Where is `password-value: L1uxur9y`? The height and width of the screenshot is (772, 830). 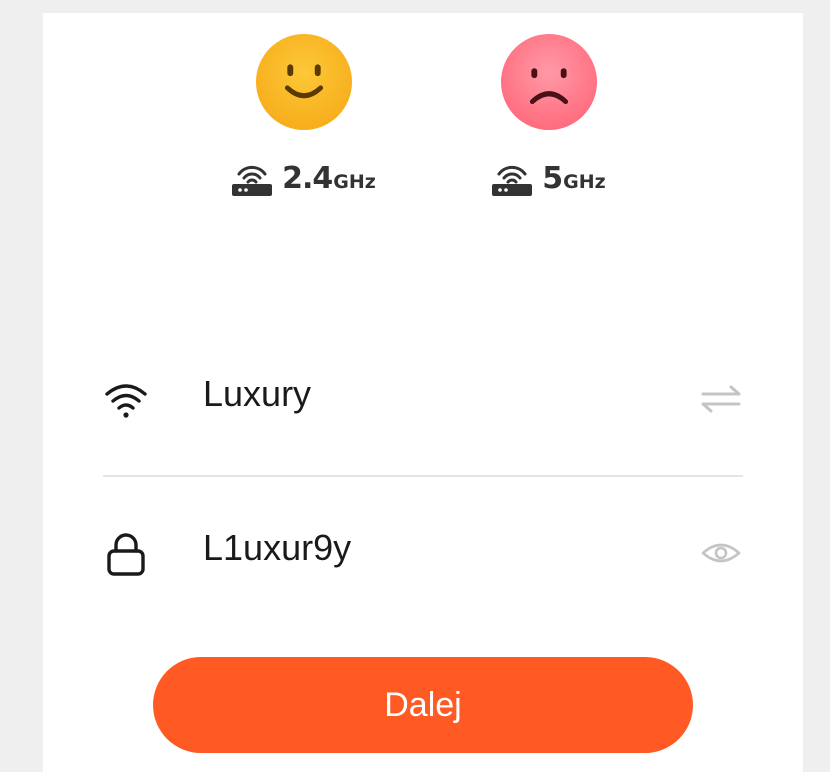 password-value: L1uxur9y is located at coordinates (277, 548).